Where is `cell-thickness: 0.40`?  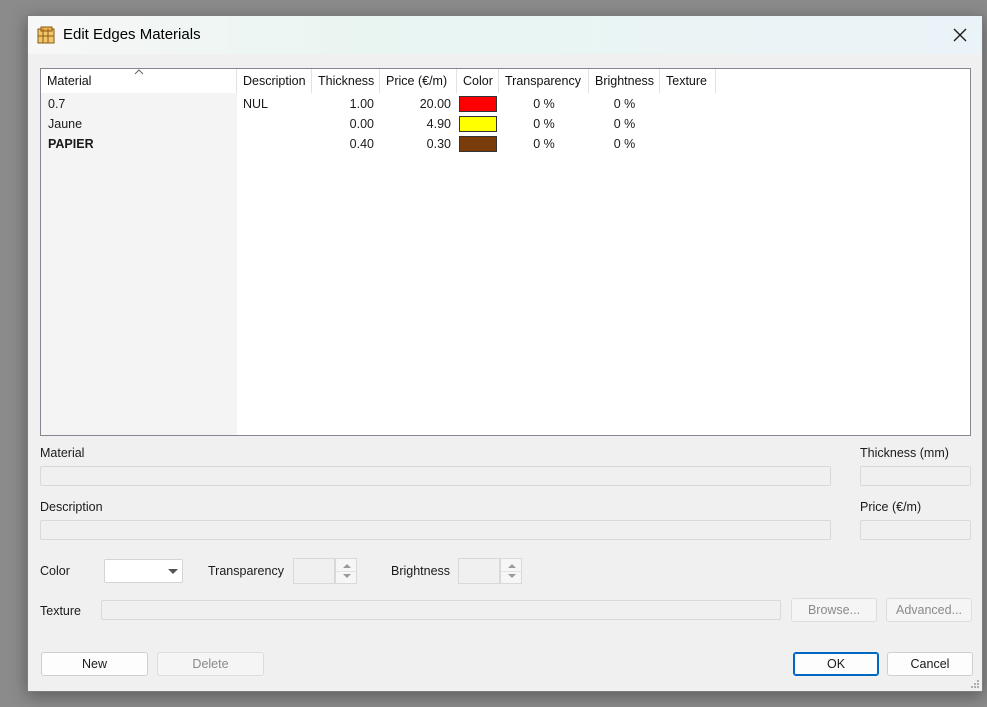
cell-thickness: 0.40 is located at coordinates (361, 144).